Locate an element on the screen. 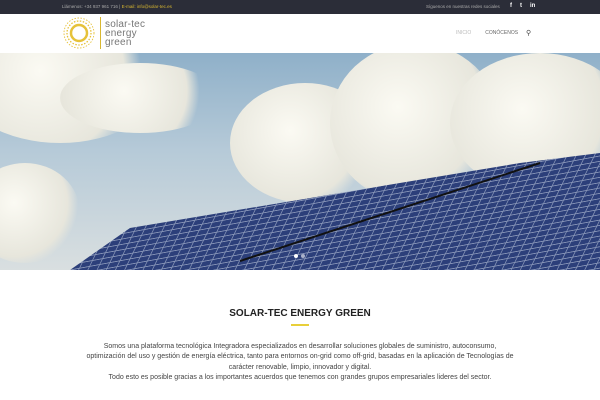 The width and height of the screenshot is (600, 400). linkedin-icon: in is located at coordinates (532, 6).